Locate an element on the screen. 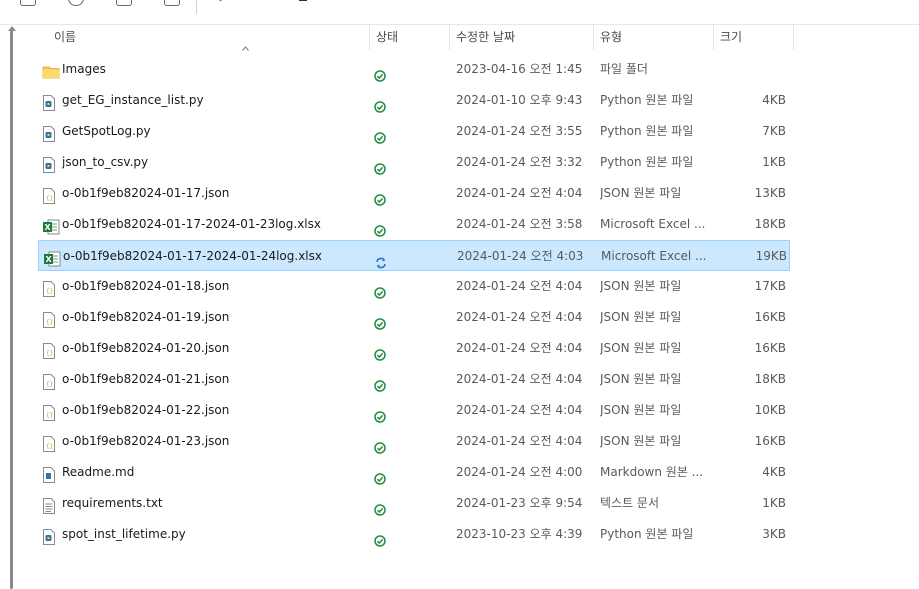 The width and height of the screenshot is (919, 589). share-icon is located at coordinates (76, 3).